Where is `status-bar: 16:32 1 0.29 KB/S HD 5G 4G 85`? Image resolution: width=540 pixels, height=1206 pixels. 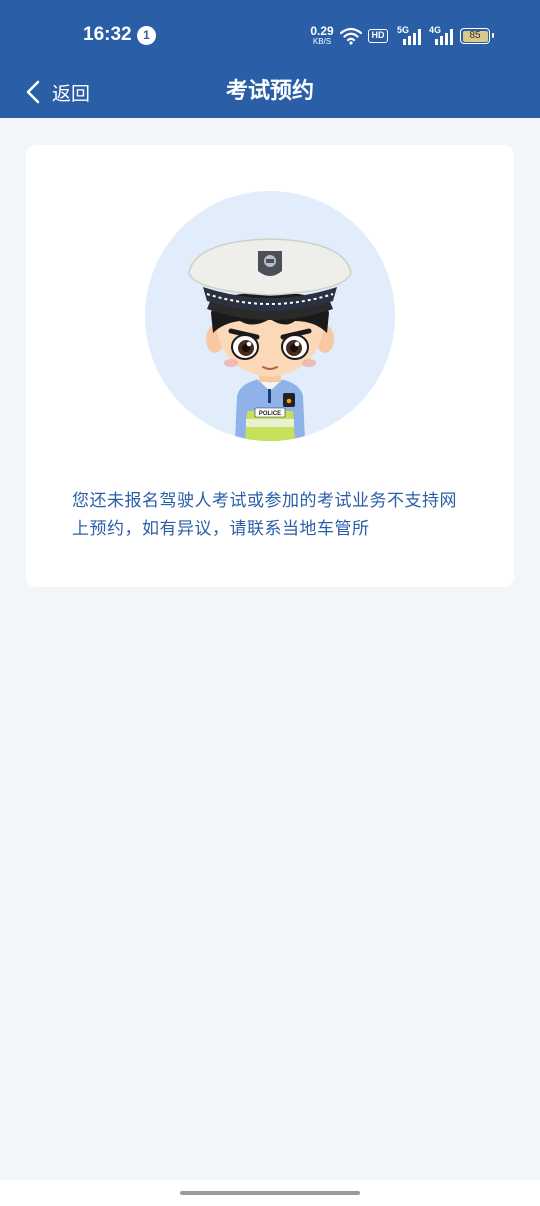
status-bar: 16:32 1 0.29 KB/S HD 5G 4G 85 is located at coordinates (270, 33).